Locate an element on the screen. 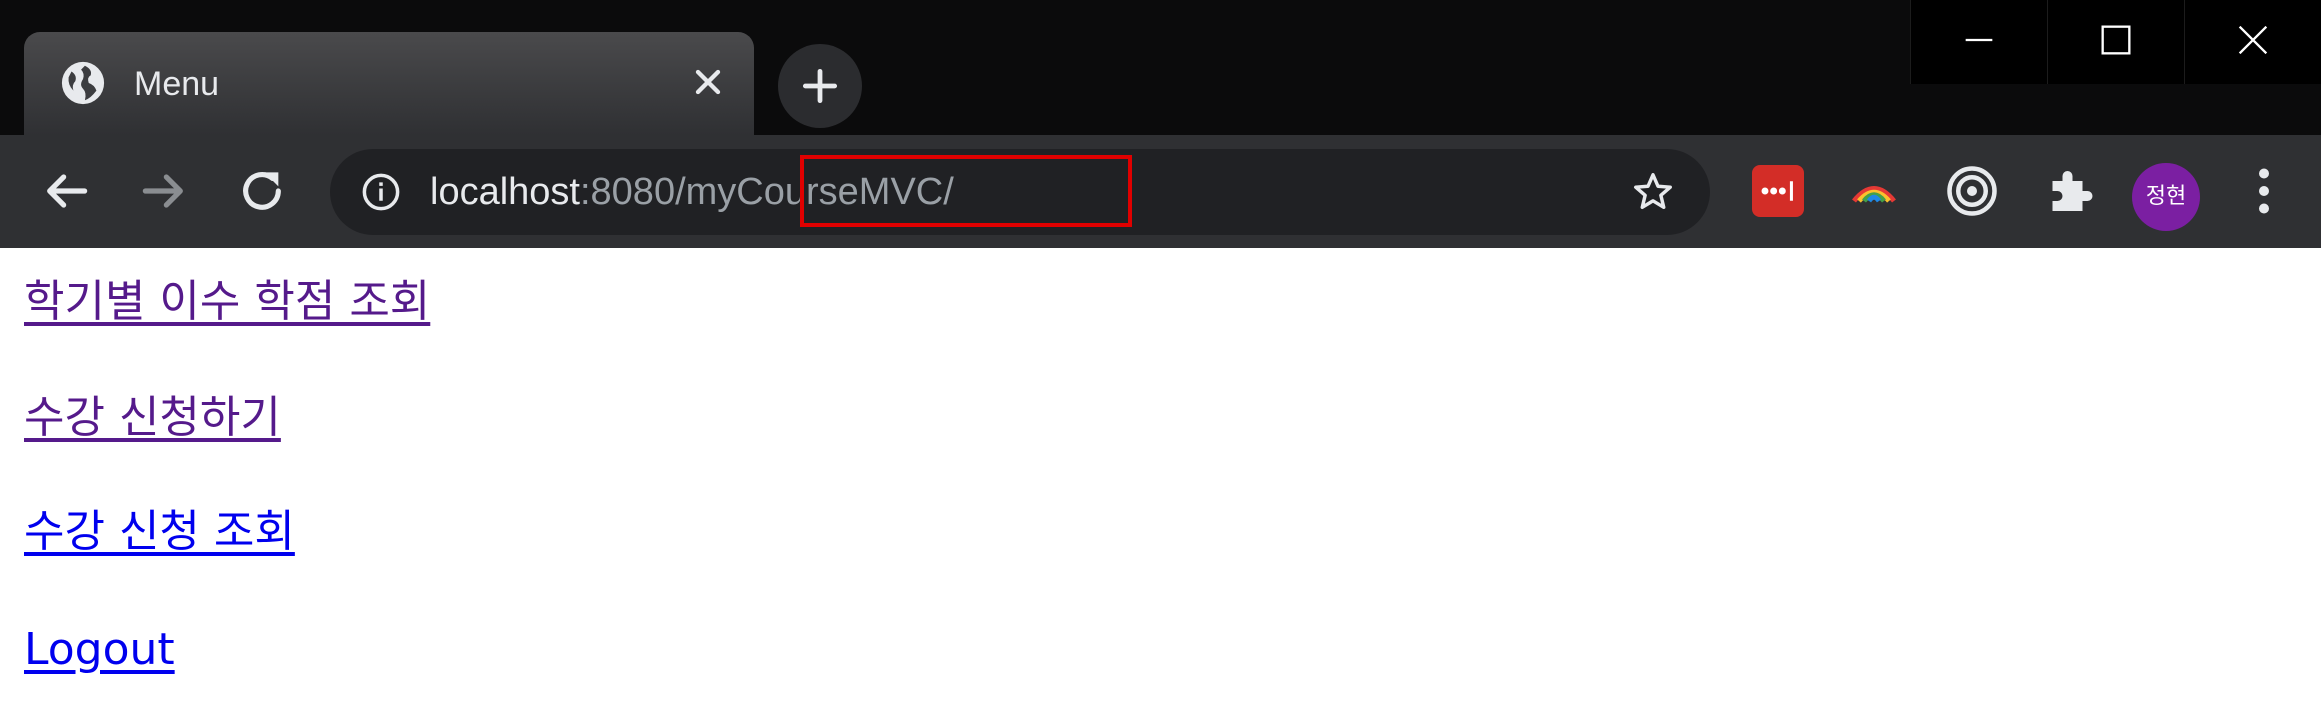 This screenshot has width=2321, height=713. link-registration-inquiry: 수강 신청 조회 is located at coordinates (159, 532).